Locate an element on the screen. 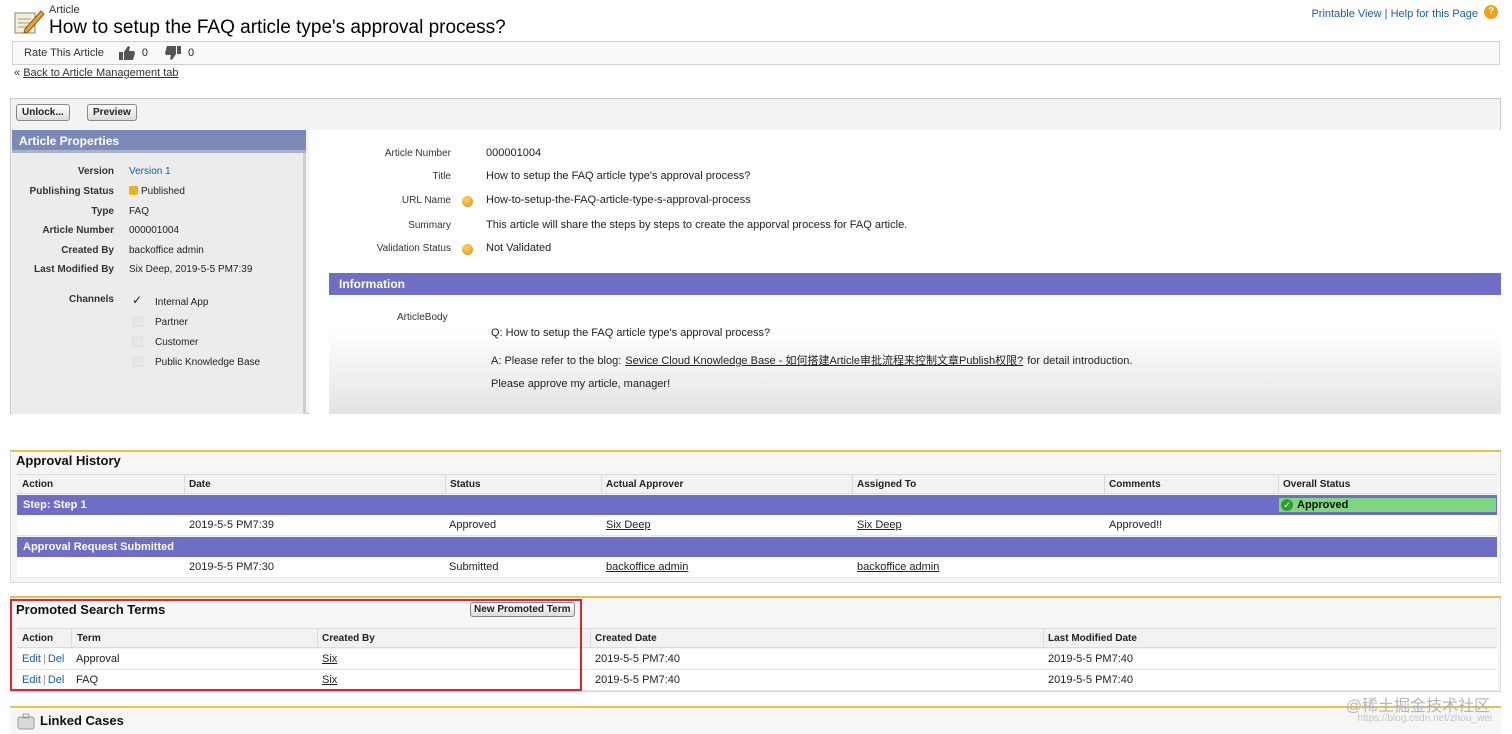 Image resolution: width=1512 pixels, height=734 pixels. publishing-status-value: Published is located at coordinates (163, 191).